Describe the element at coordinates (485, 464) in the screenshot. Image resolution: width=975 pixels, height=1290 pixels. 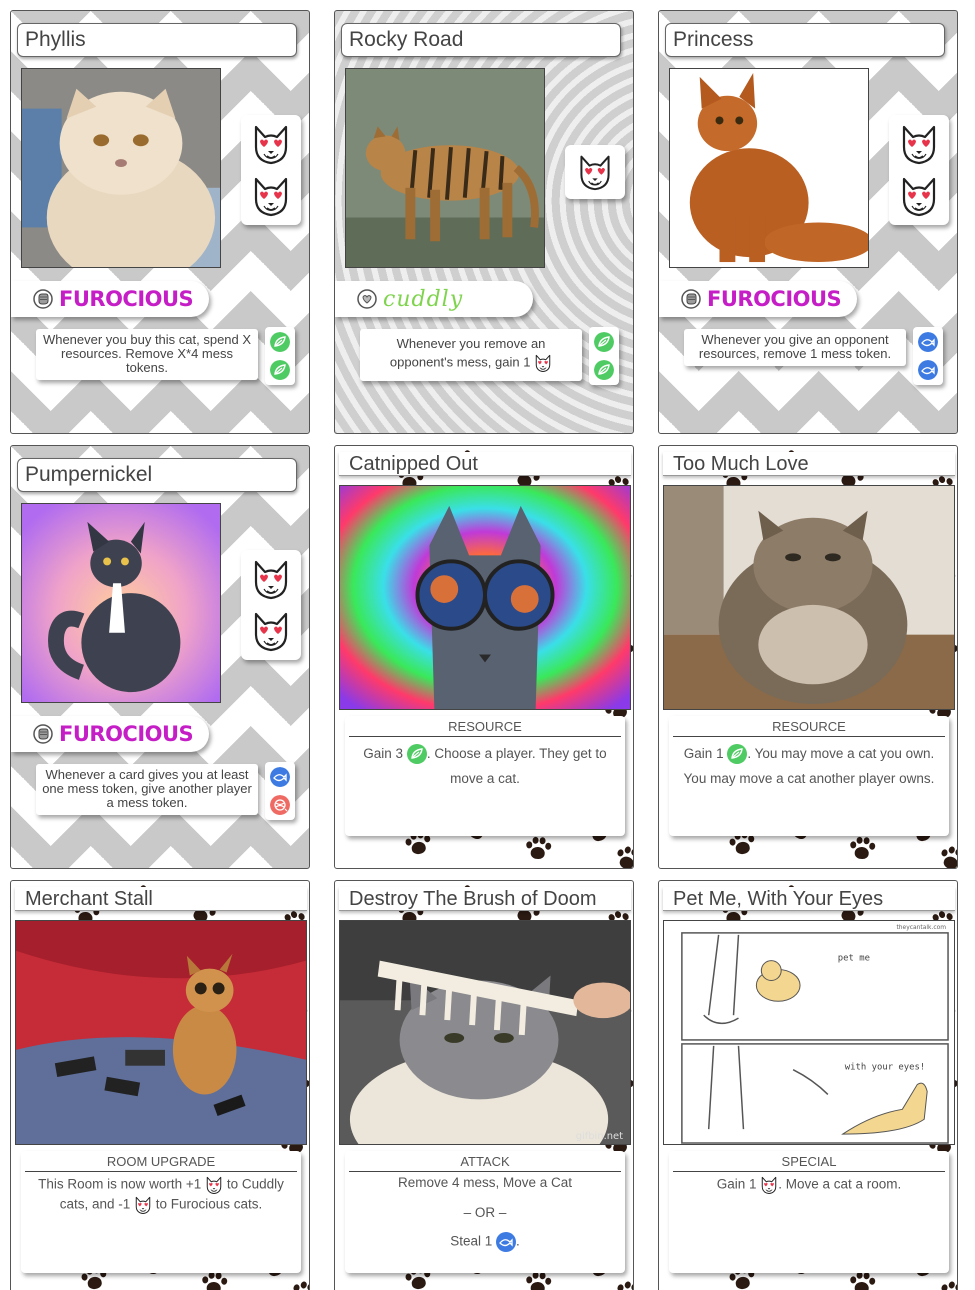
I see `card-name: Catnipped Out` at that location.